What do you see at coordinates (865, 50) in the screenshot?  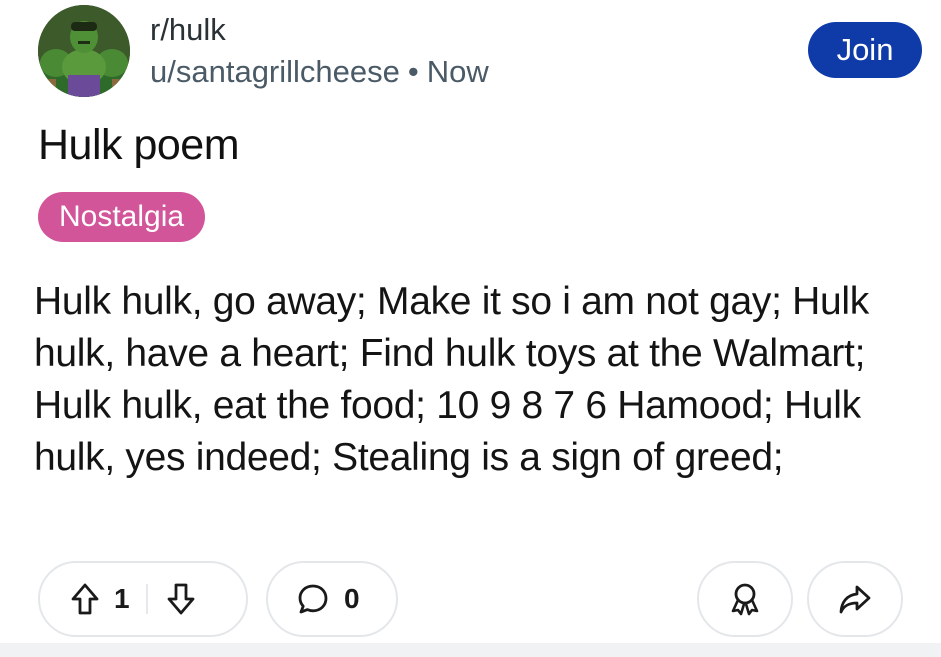 I see `join-button: Join` at bounding box center [865, 50].